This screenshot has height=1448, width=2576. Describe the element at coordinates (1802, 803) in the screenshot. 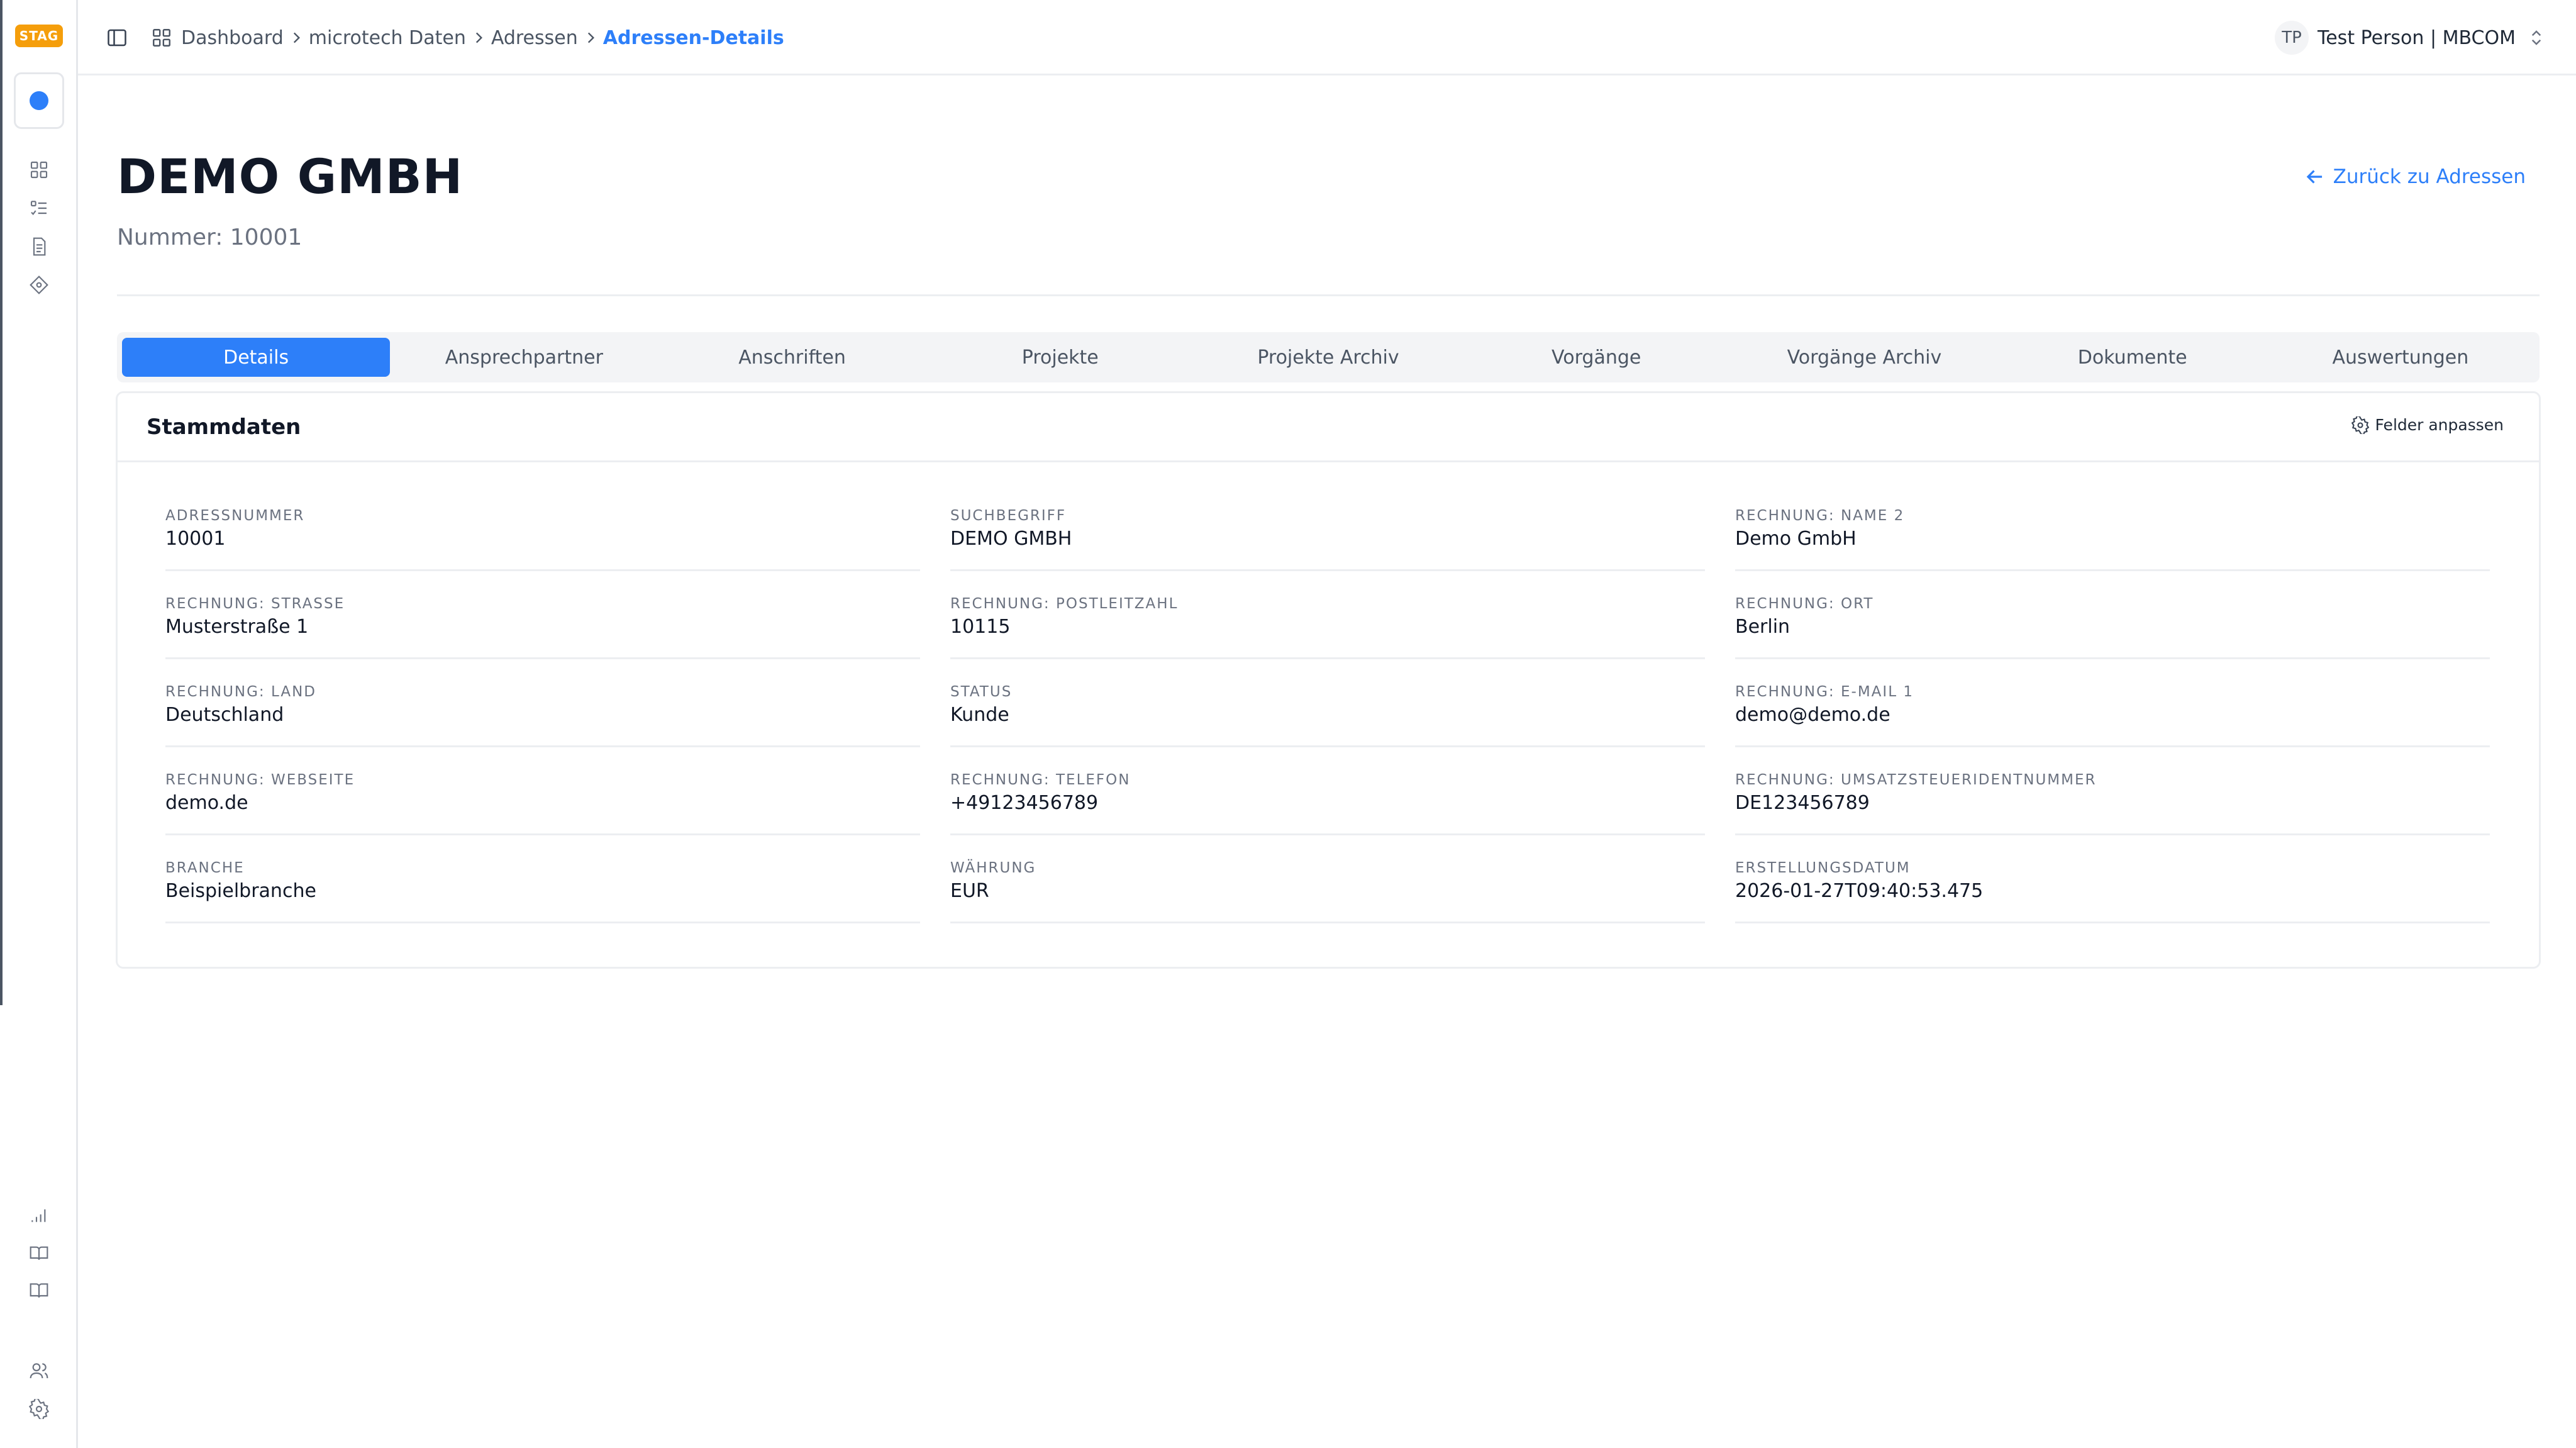

I see `field-value: DE123456789` at that location.